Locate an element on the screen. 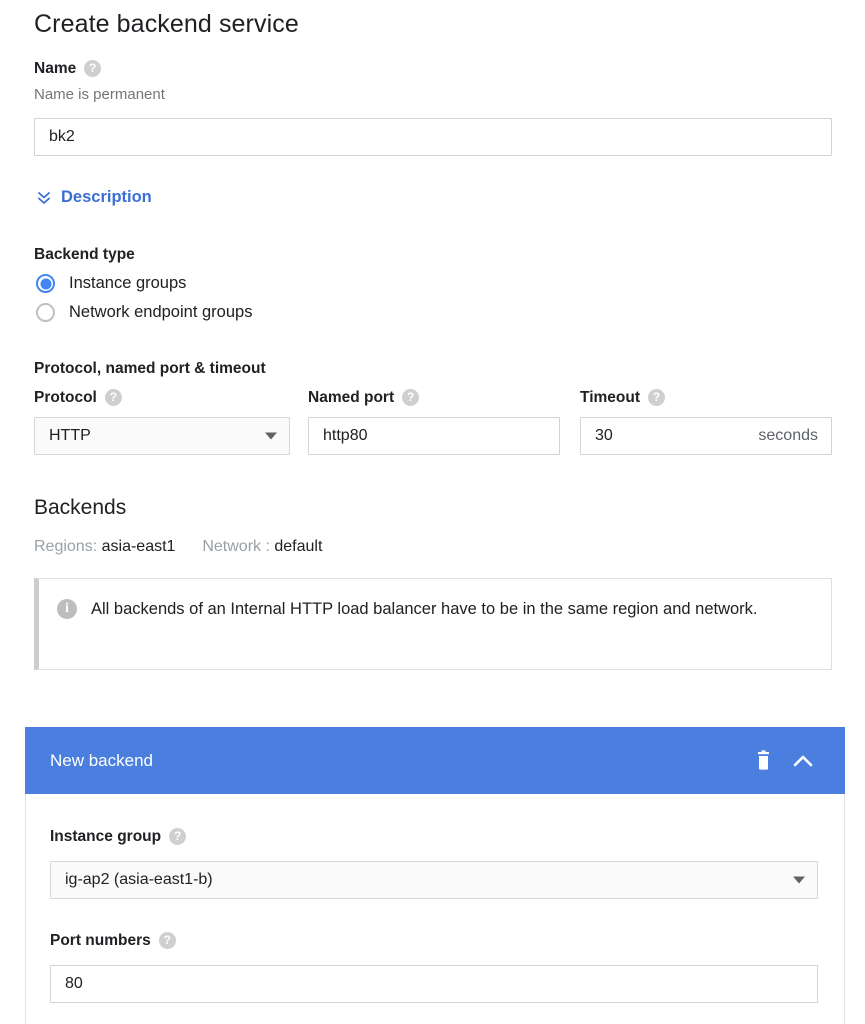 Image resolution: width=865 pixels, height=1024 pixels. name-label-row: Name? is located at coordinates (68, 68).